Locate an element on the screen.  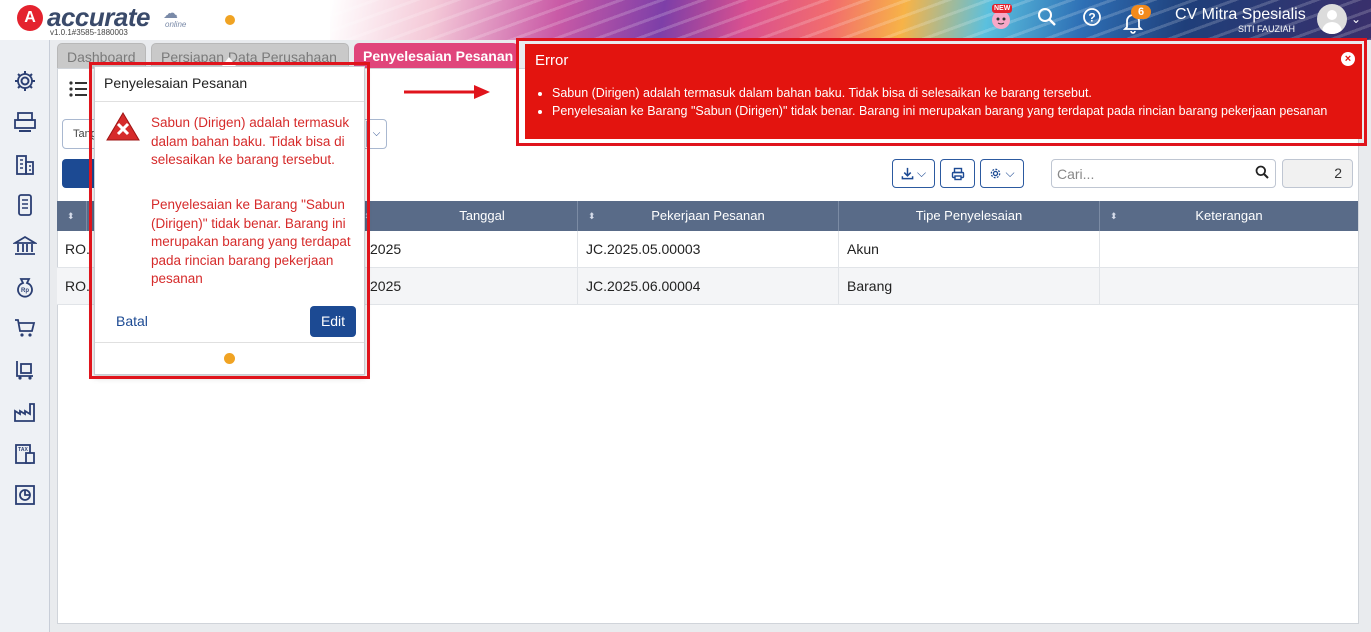
help-icon: ? is located at coordinates (1092, 20).